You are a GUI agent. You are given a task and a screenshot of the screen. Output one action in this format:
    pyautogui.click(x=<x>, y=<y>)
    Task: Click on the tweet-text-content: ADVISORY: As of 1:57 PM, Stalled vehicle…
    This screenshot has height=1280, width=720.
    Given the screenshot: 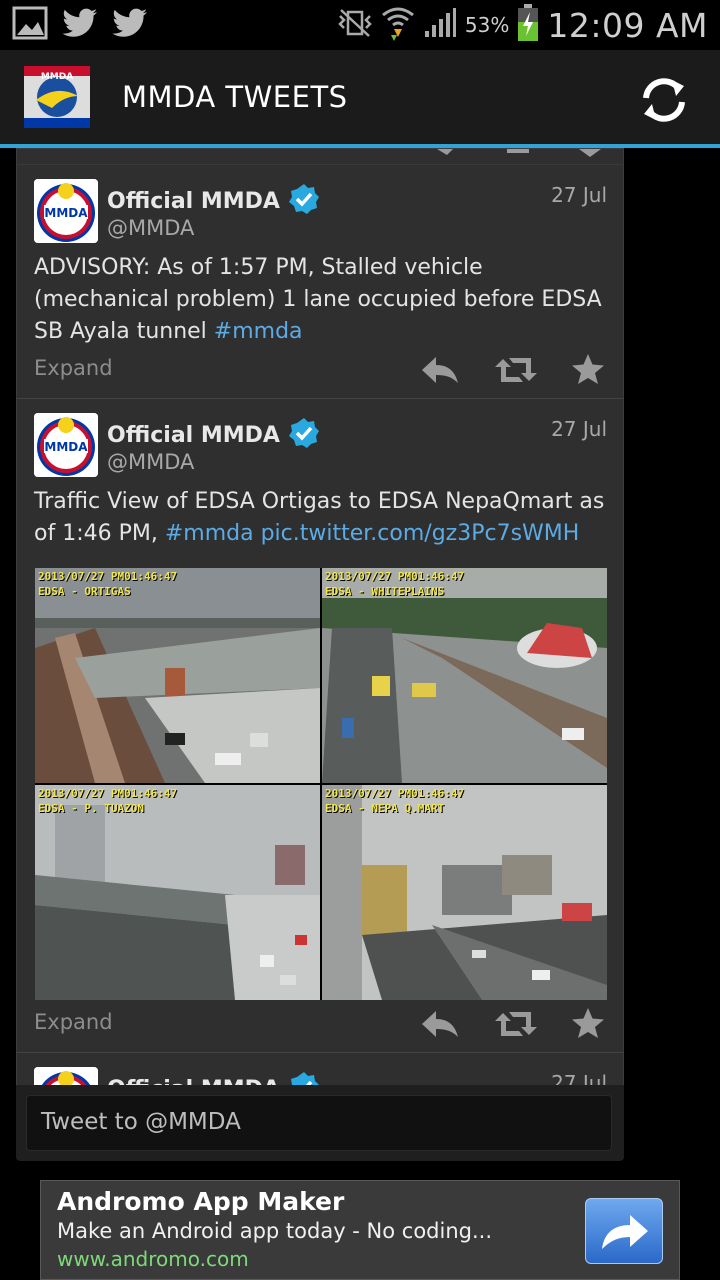 What is the action you would take?
    pyautogui.click(x=318, y=299)
    